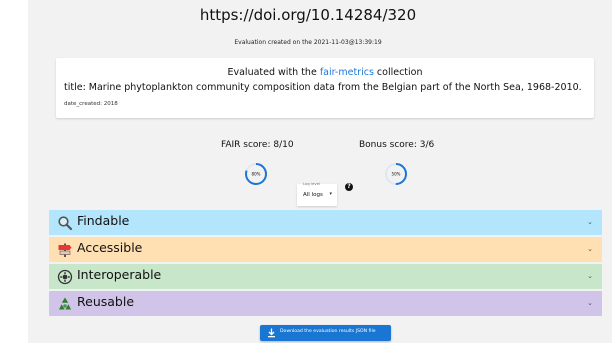  I want to click on accordion-label: Reusable, so click(106, 301).